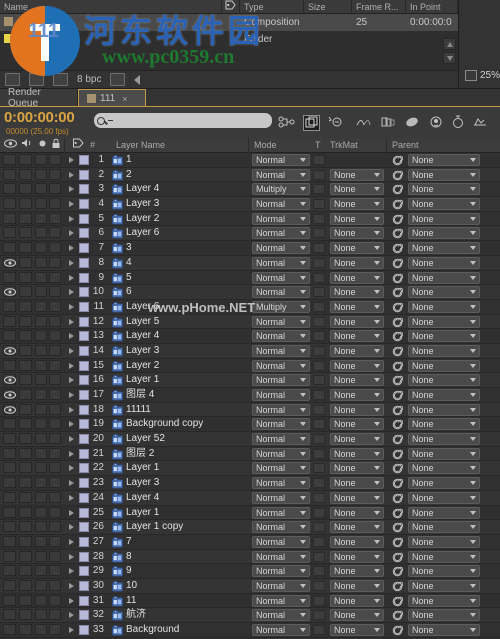  Describe the element at coordinates (250, 557) in the screenshot. I see `table-row: 28 8 Normal None None` at that location.